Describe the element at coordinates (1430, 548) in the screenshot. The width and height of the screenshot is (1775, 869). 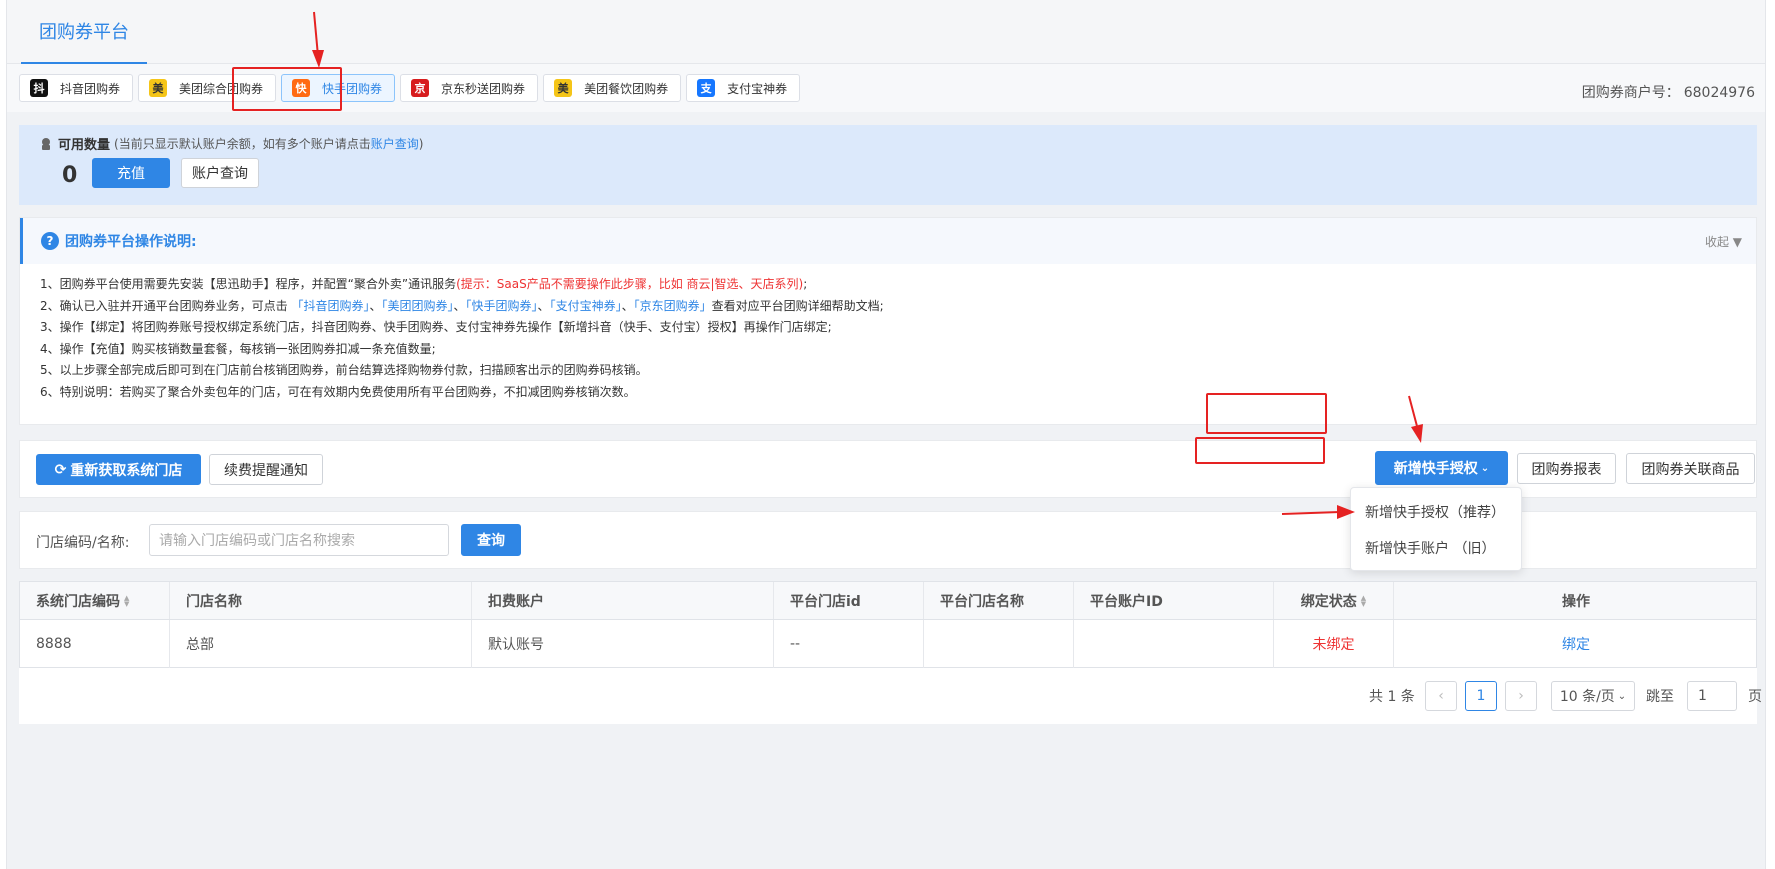
I see `menu-item-add-kuaishou-account-old: 新增快手账户 （旧）` at that location.